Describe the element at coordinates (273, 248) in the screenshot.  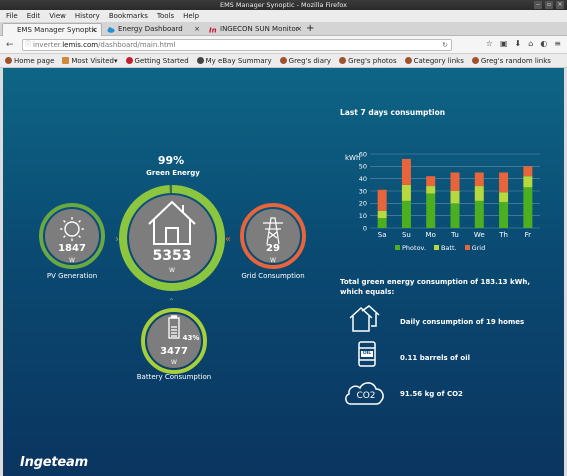
I see `grid-value: 29` at that location.